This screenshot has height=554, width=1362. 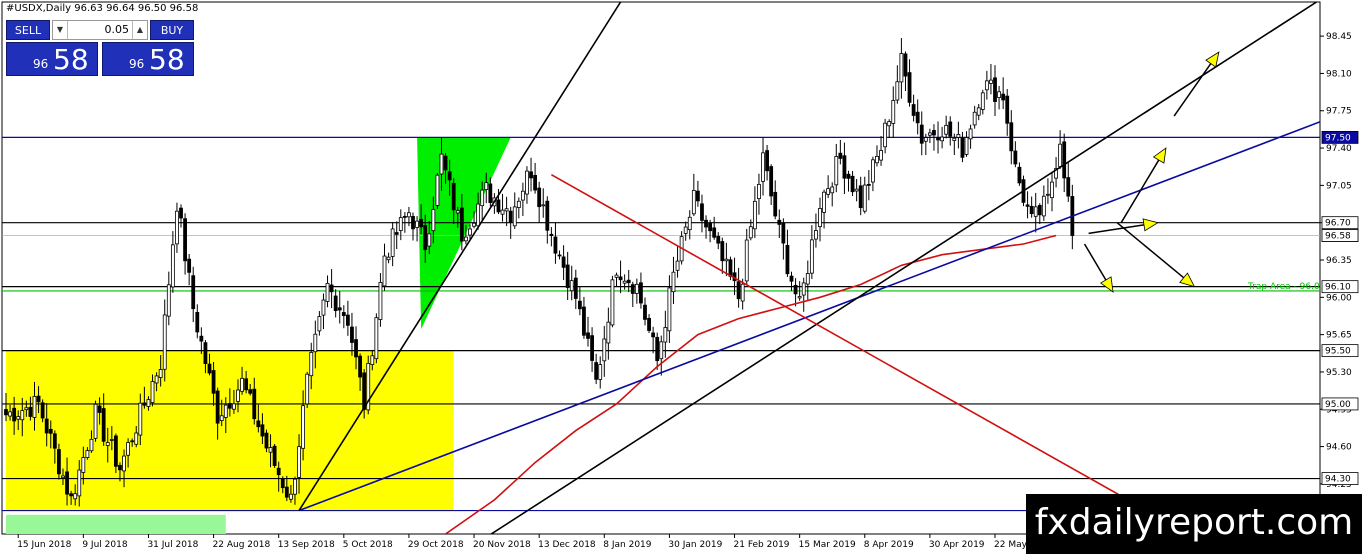 I want to click on buy-quote: 96 58, so click(x=148, y=59).